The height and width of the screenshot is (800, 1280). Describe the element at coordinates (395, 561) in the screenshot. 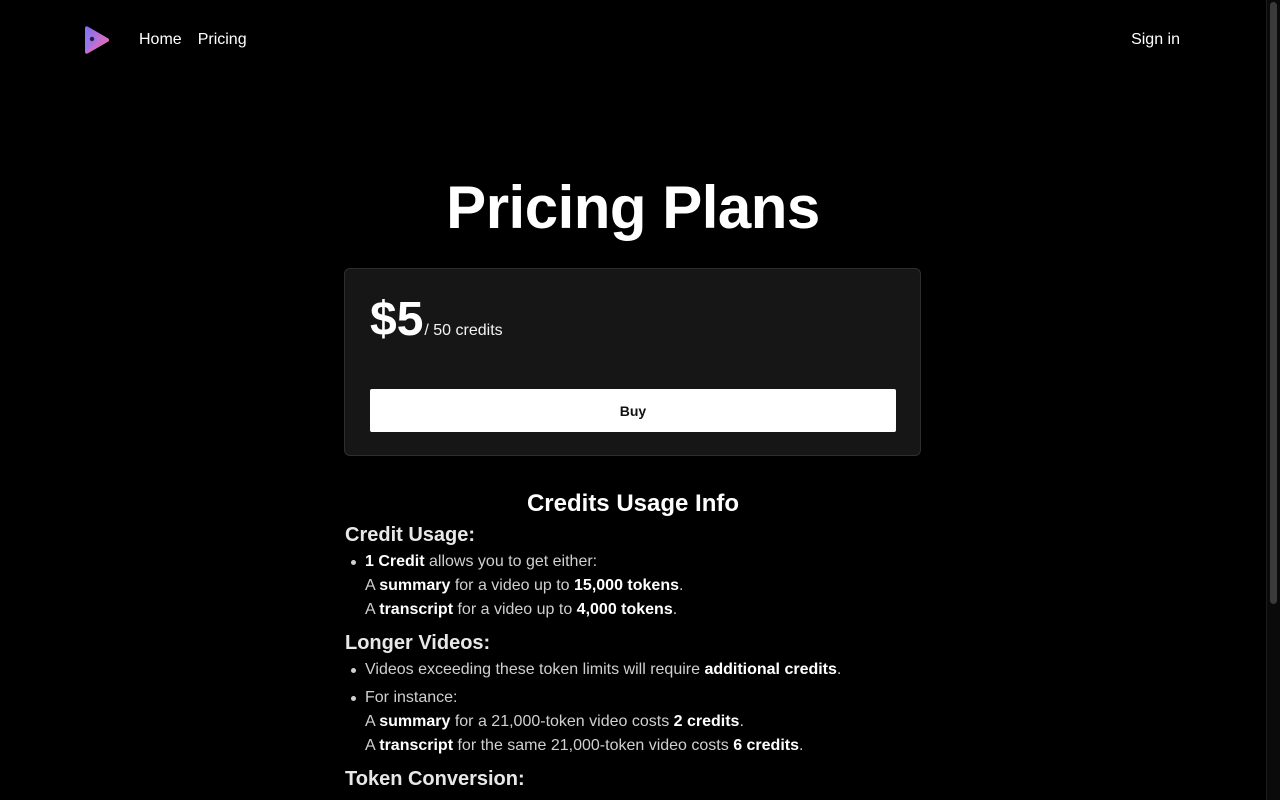

I see `bold-text: 1 Credit` at that location.